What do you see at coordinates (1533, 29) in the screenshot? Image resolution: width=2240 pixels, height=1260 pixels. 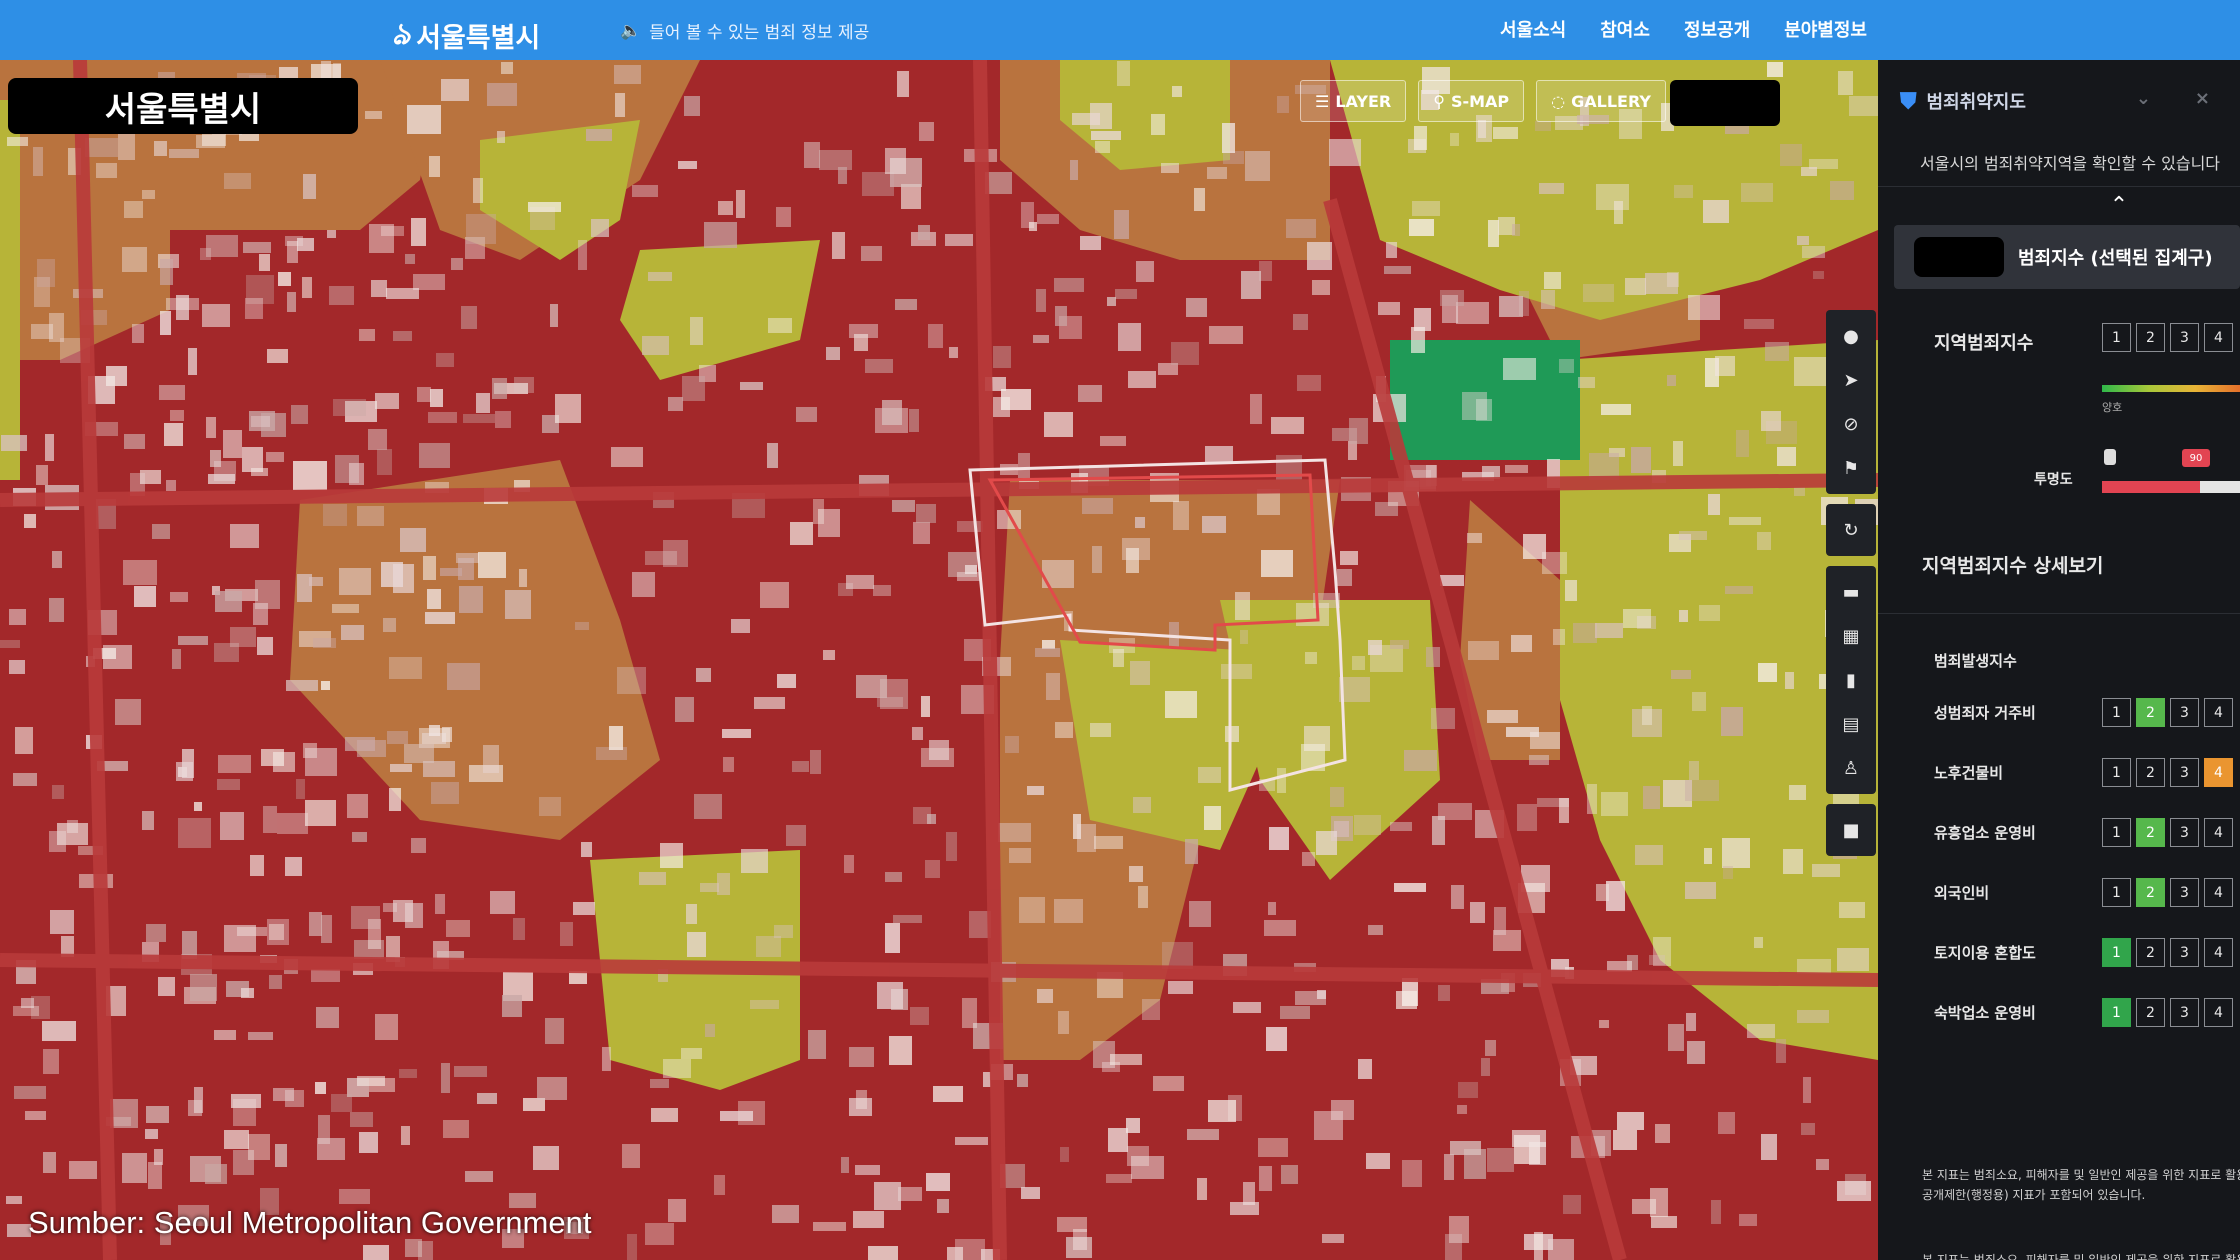 I see `nav-link-news: 서울소식` at bounding box center [1533, 29].